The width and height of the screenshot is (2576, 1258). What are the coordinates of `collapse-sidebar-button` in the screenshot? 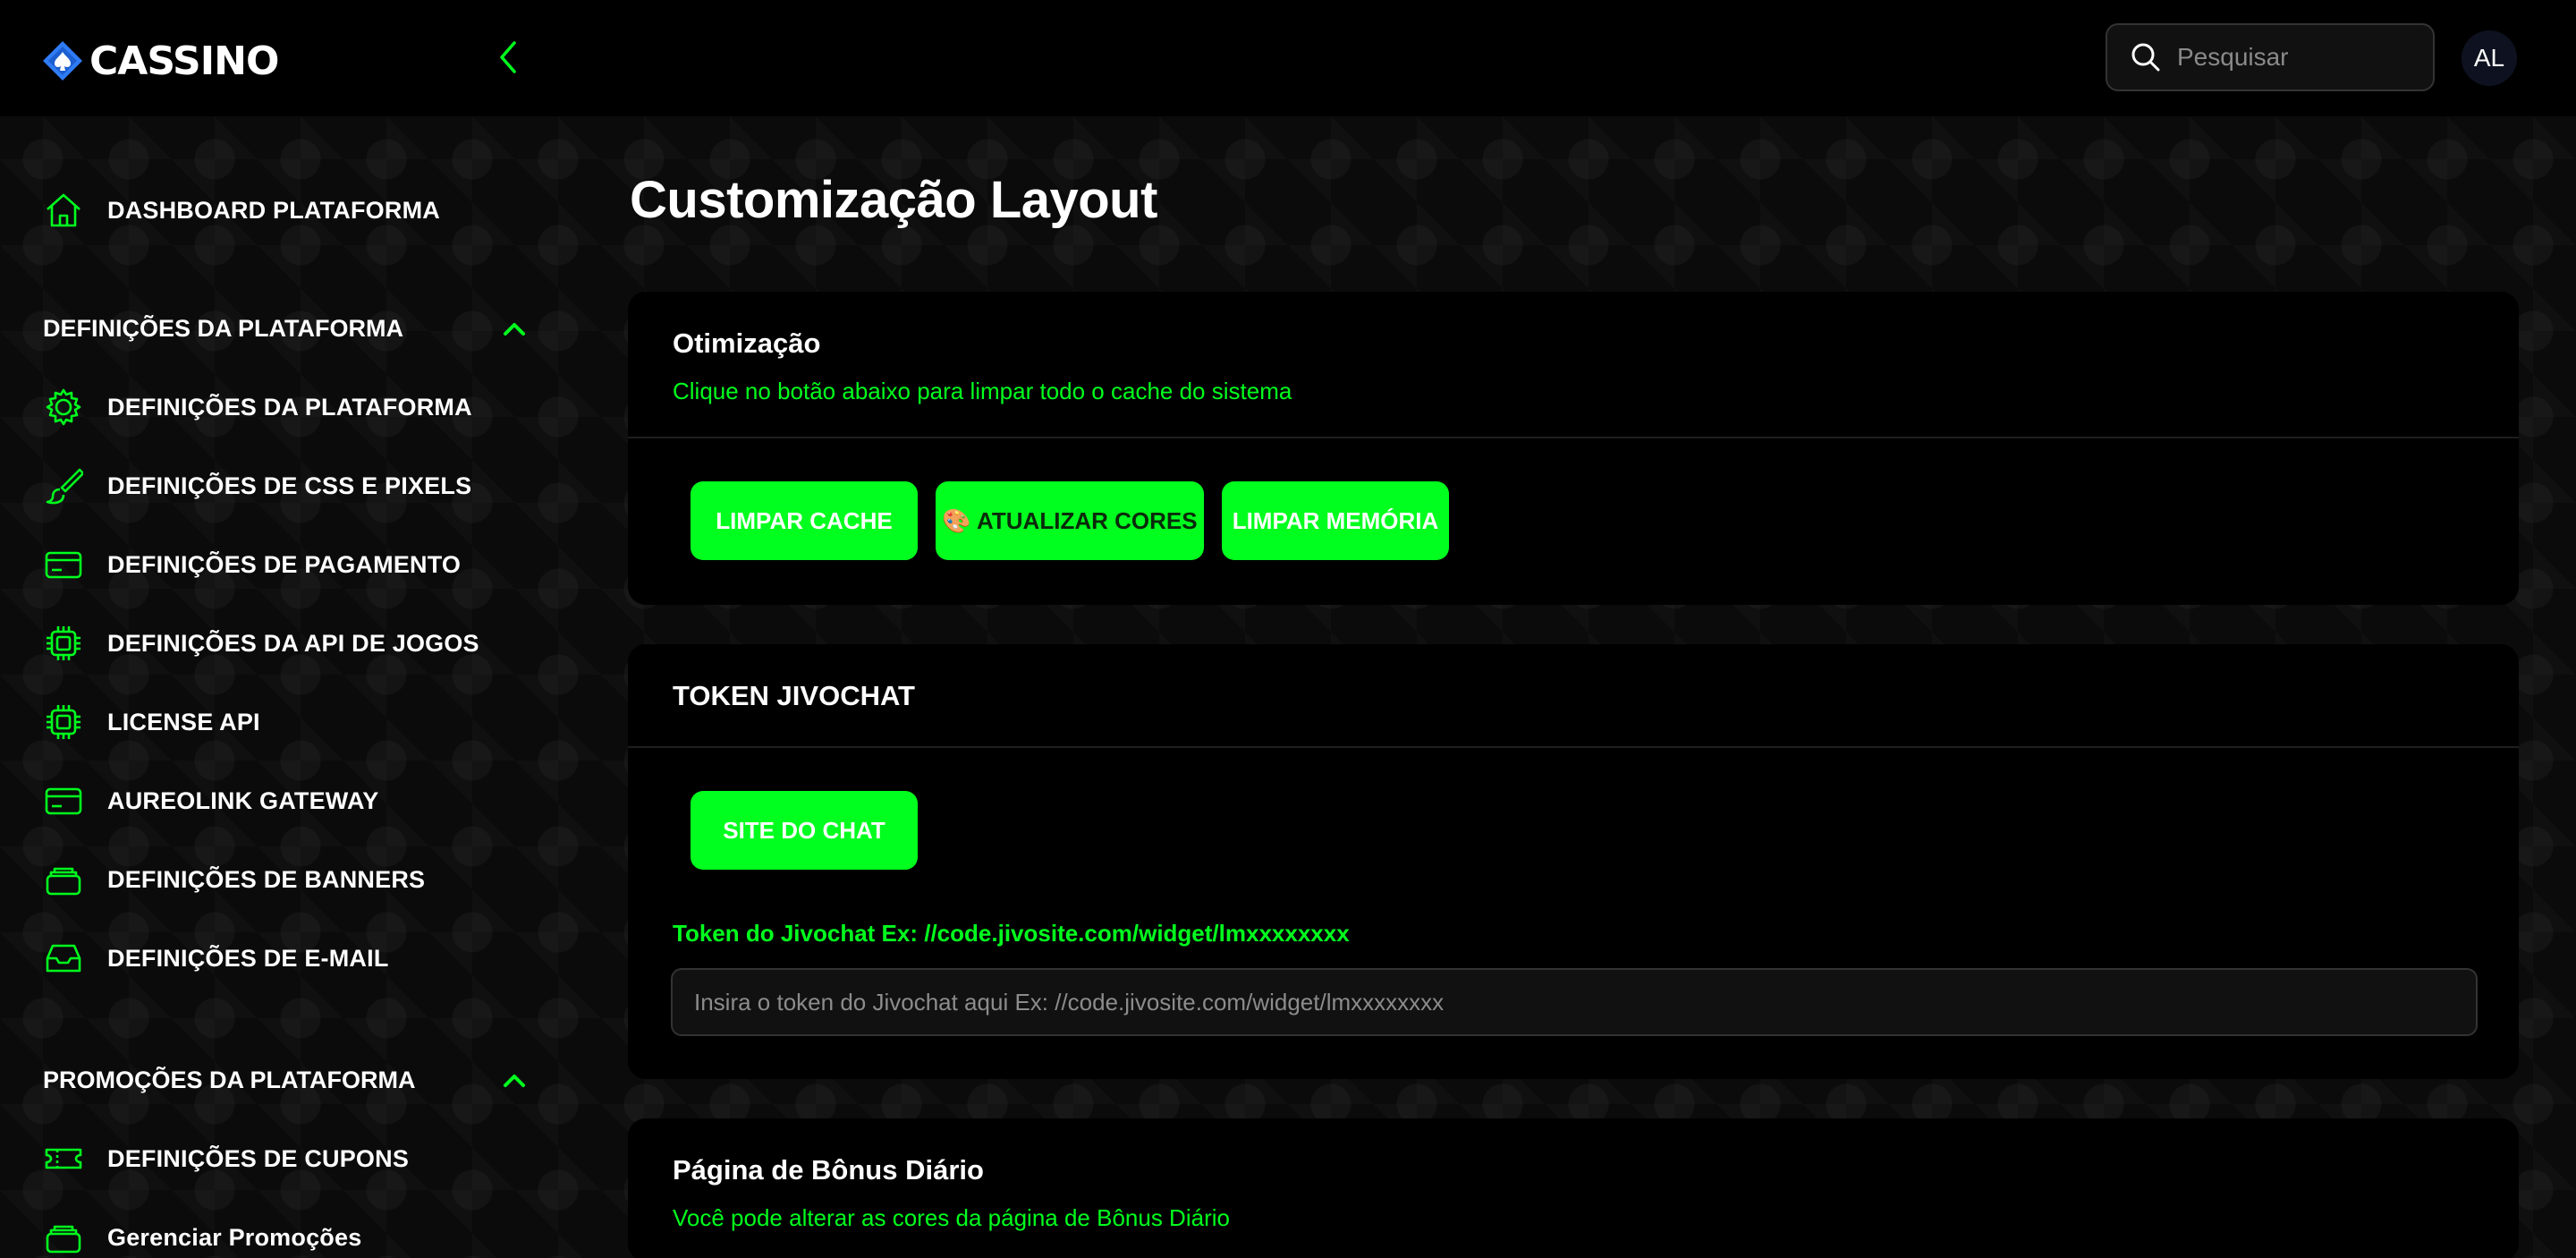 It's located at (508, 57).